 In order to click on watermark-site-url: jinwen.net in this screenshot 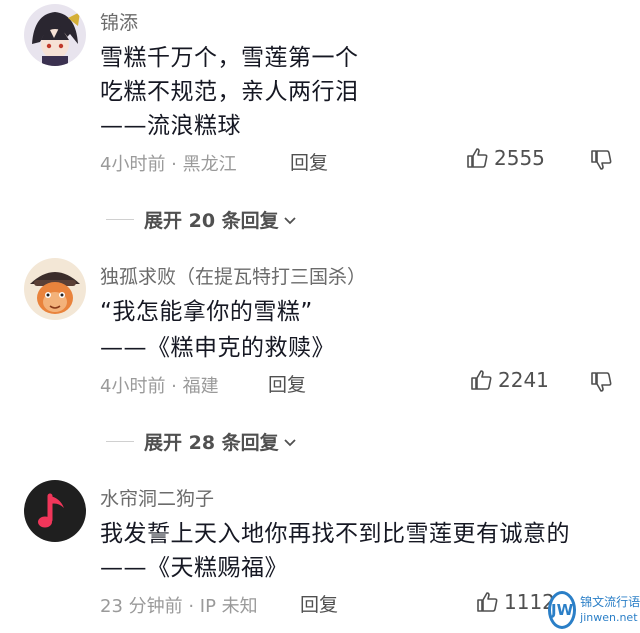, I will do `click(609, 617)`.